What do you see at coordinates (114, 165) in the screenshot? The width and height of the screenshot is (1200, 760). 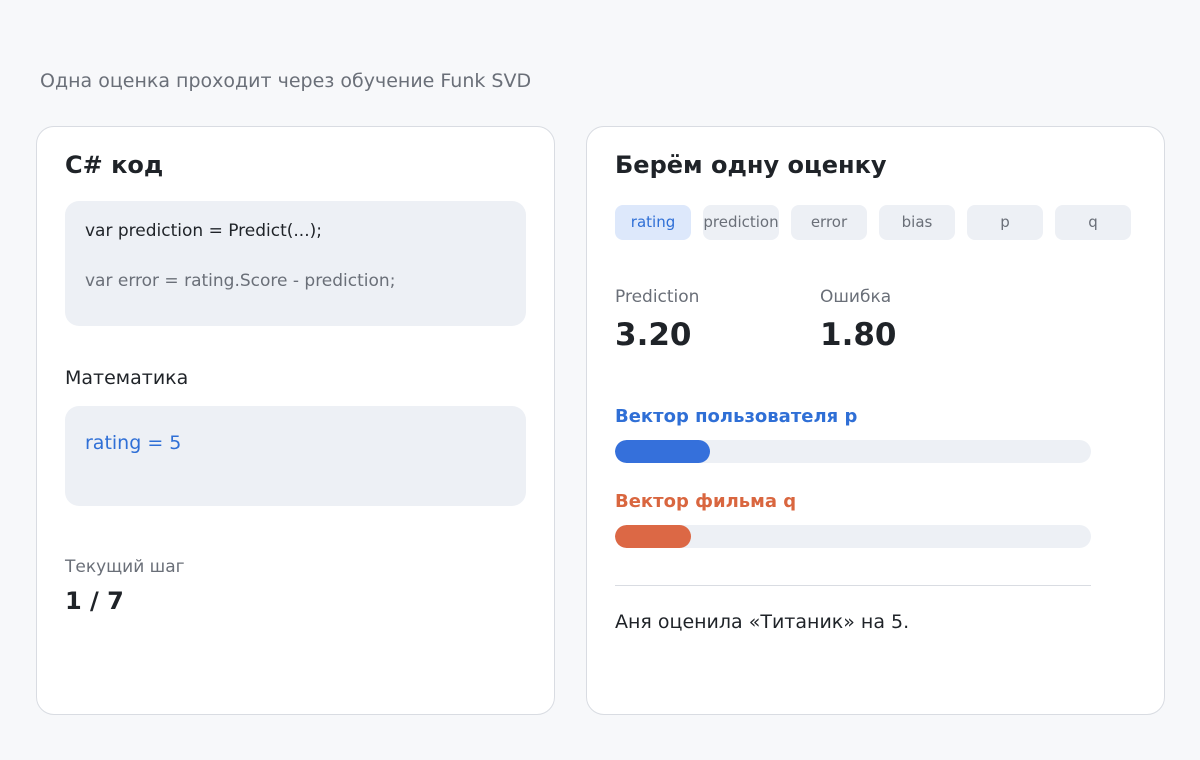 I see `code-panel-title: C# код` at bounding box center [114, 165].